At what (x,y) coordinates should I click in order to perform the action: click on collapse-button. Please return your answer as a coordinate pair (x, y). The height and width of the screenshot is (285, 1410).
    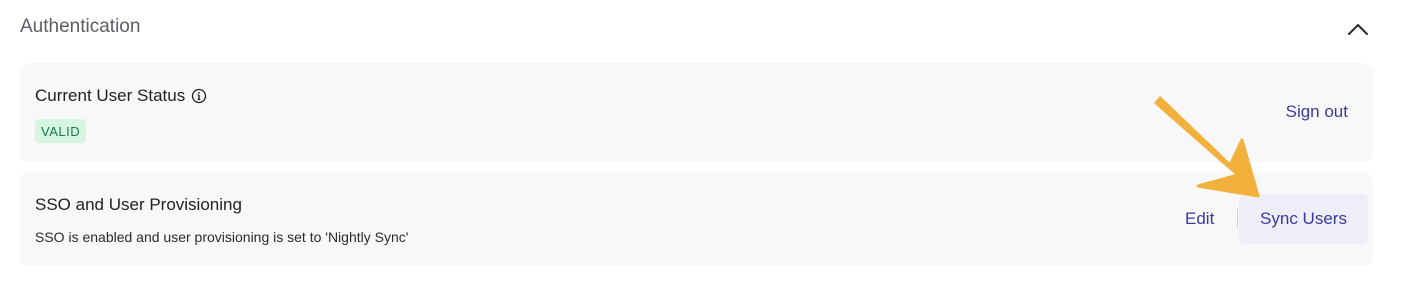
    Looking at the image, I should click on (1358, 29).